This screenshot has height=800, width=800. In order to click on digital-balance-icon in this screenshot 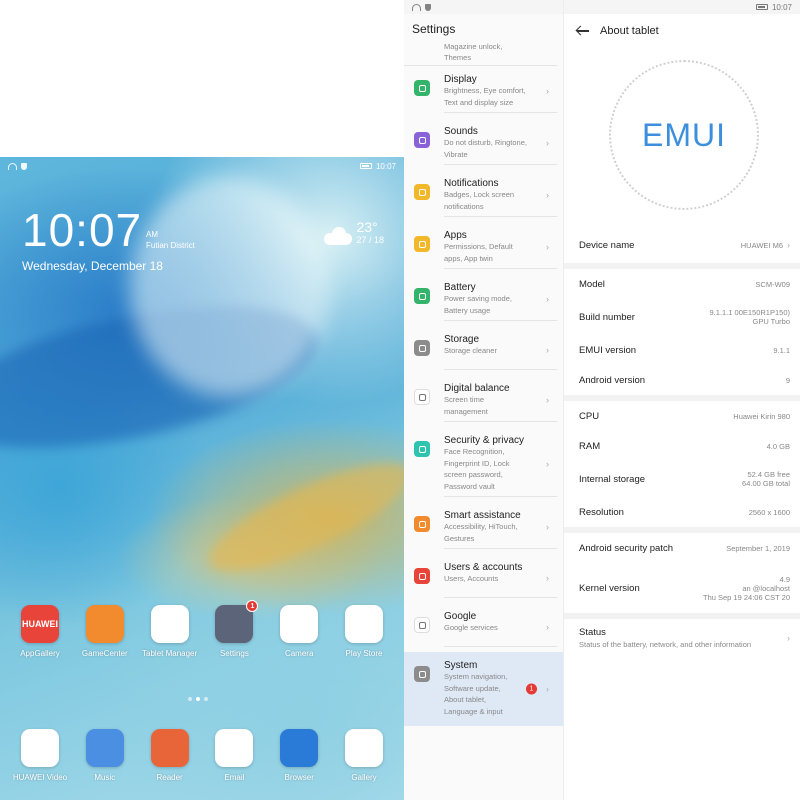, I will do `click(422, 397)`.